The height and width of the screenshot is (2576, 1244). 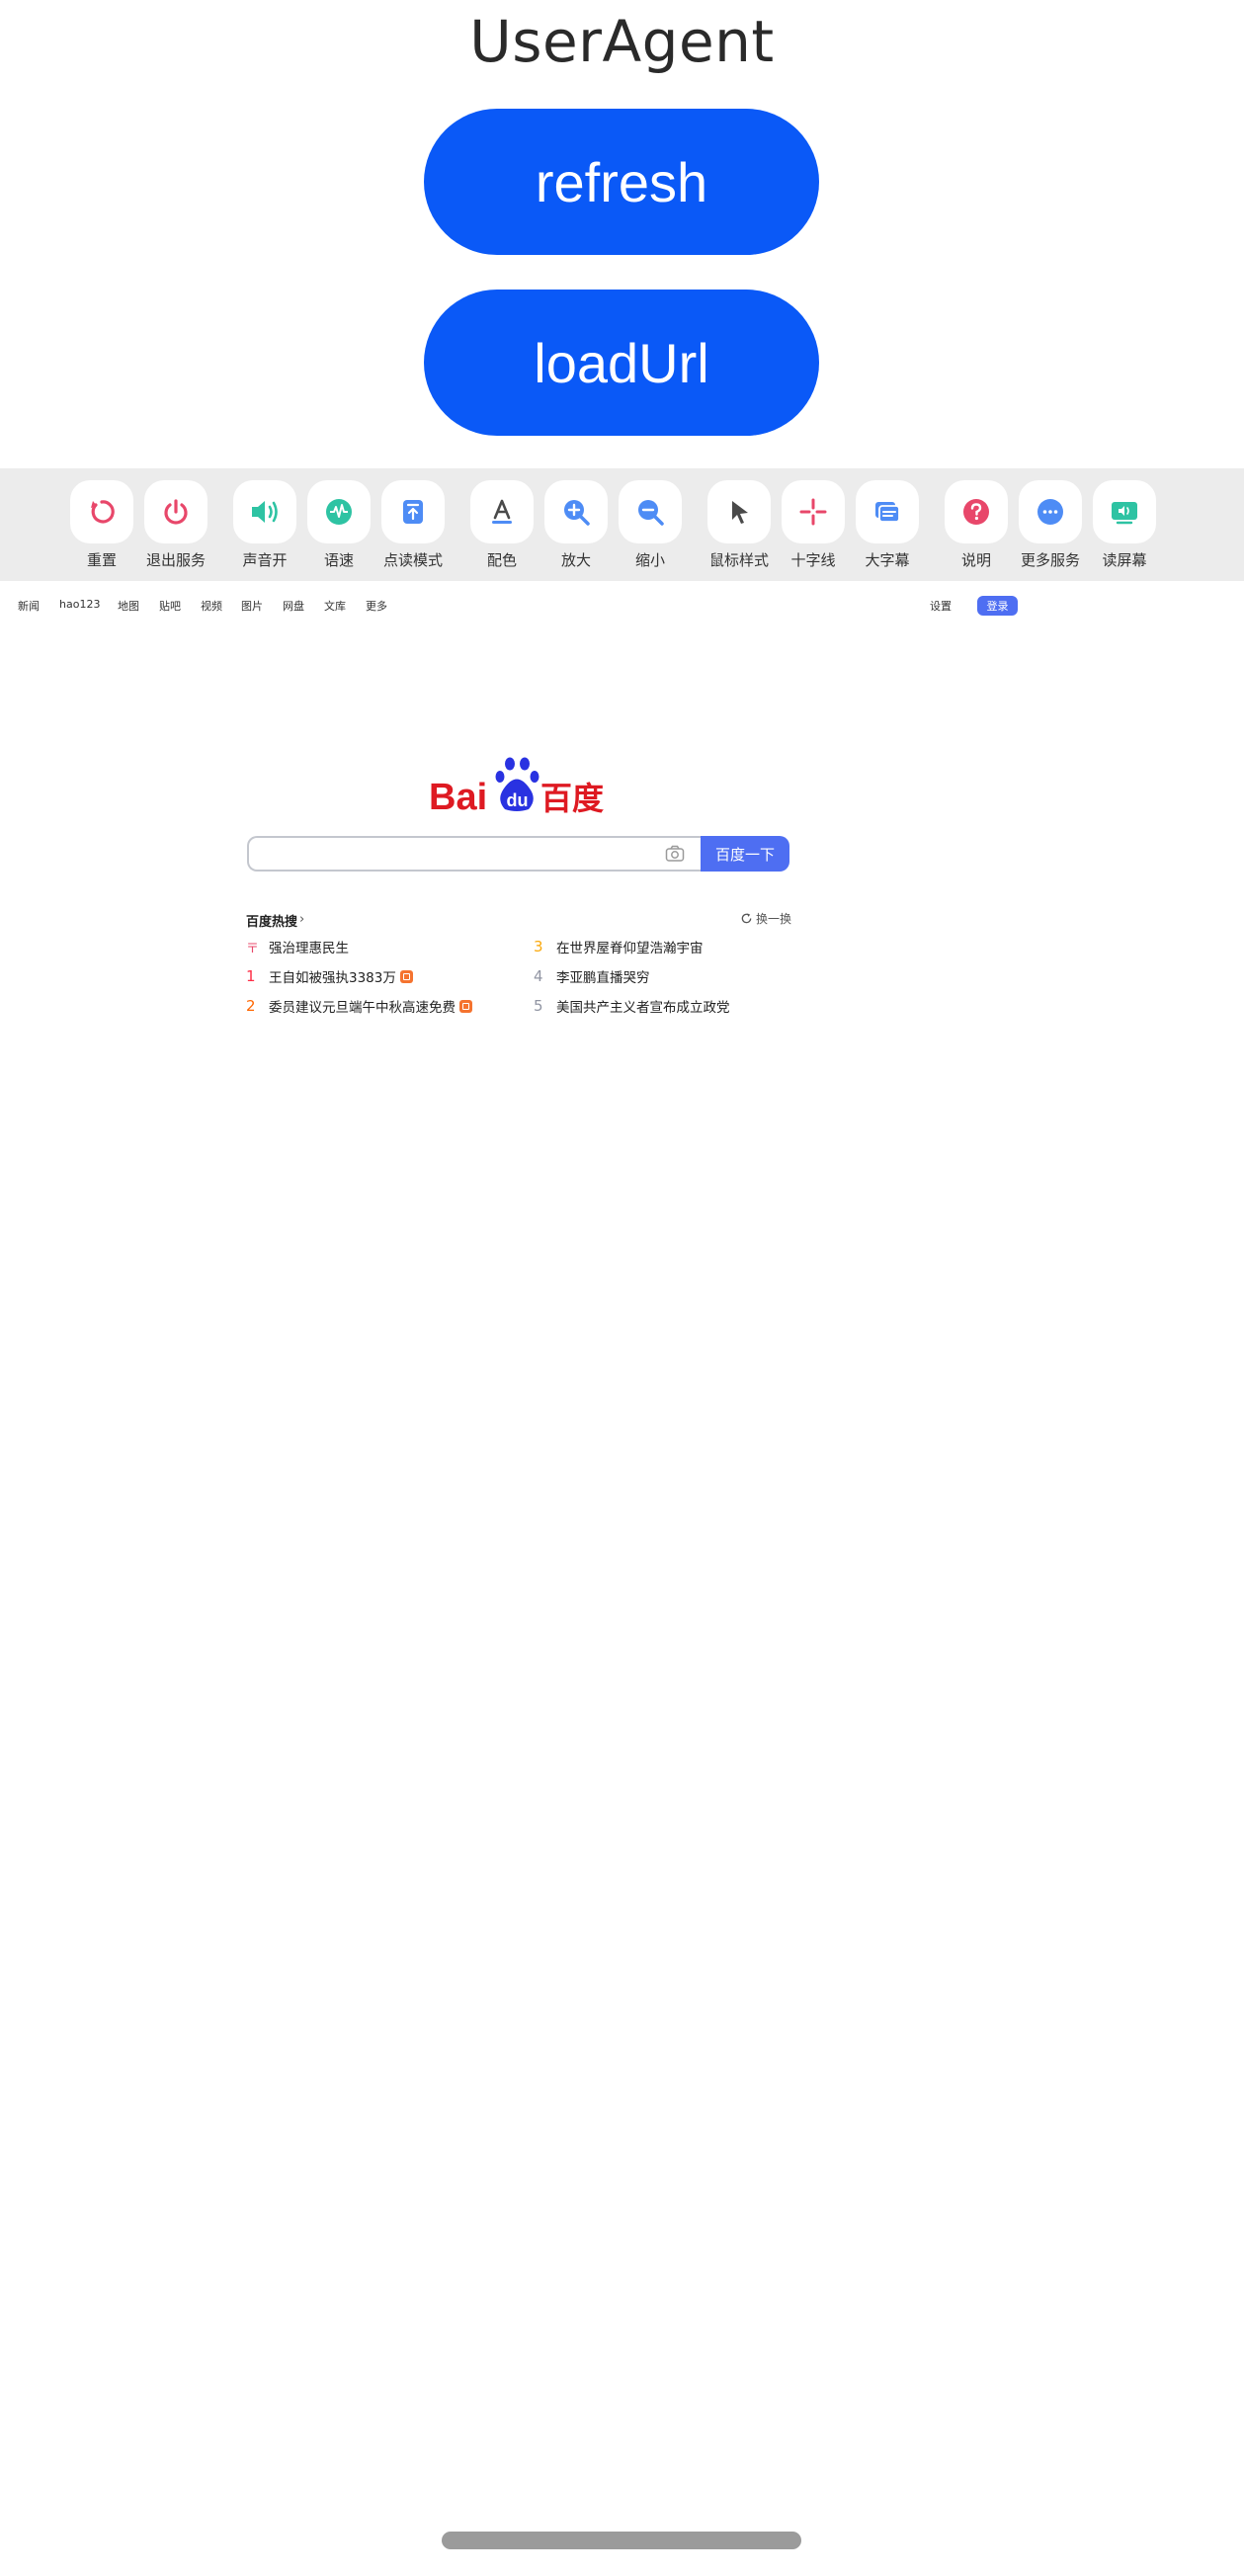 I want to click on toolbar-item-zoom-in: 放大, so click(x=576, y=525).